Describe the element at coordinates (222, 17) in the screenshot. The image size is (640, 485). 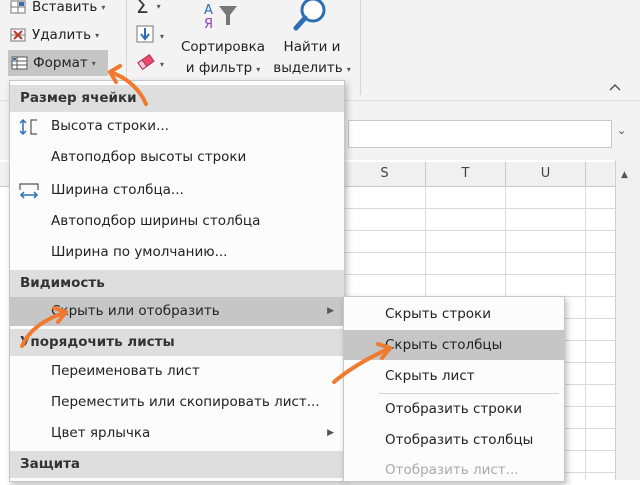
I see `sort-filter-icon: АЯ` at that location.